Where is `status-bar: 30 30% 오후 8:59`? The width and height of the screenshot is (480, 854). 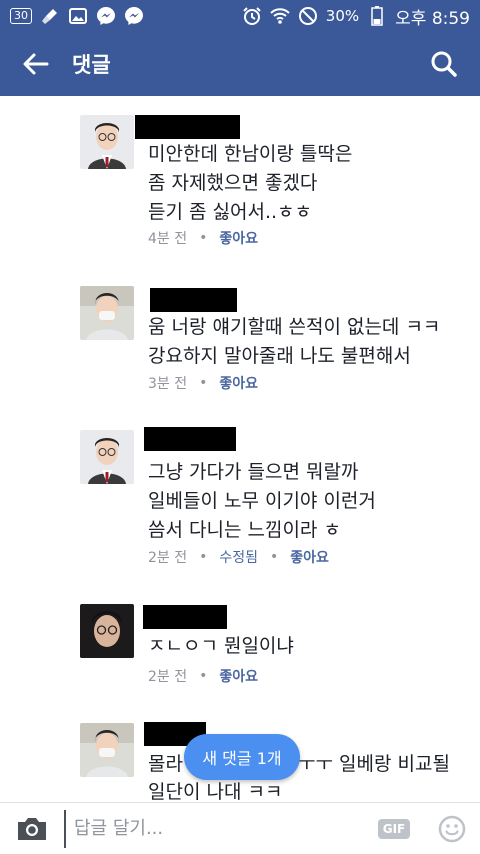
status-bar: 30 30% 오후 8:59 is located at coordinates (240, 16).